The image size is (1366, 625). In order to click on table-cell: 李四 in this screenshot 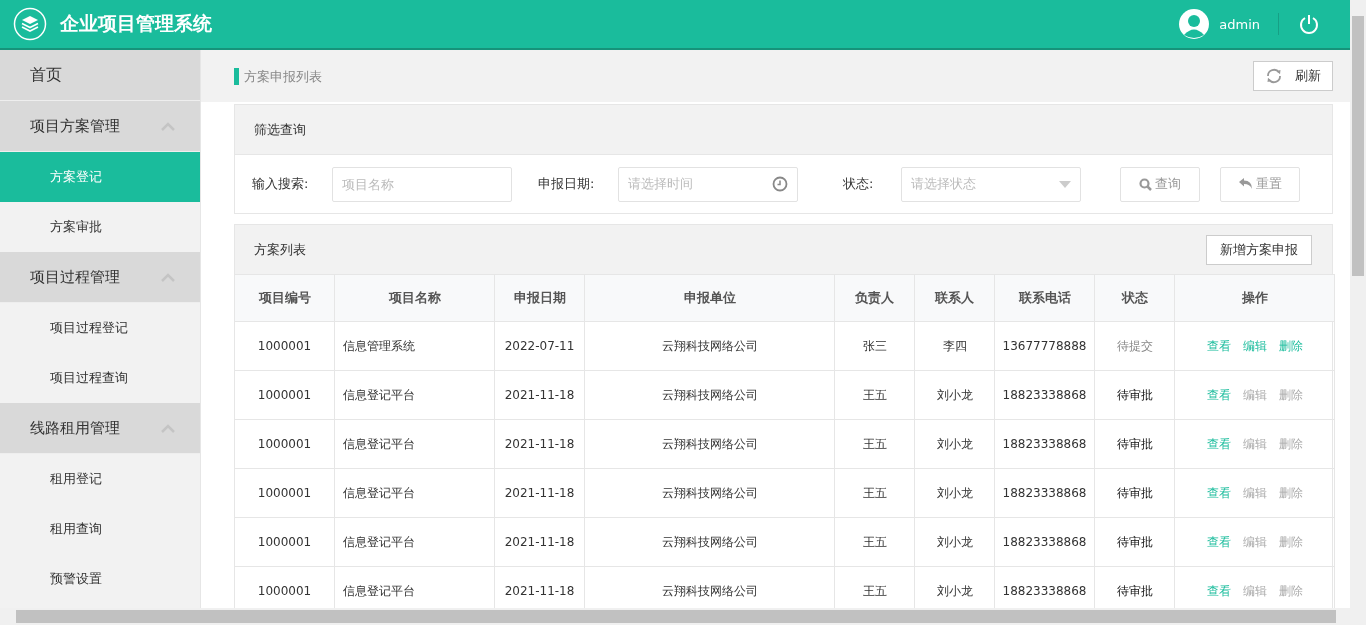, I will do `click(954, 346)`.